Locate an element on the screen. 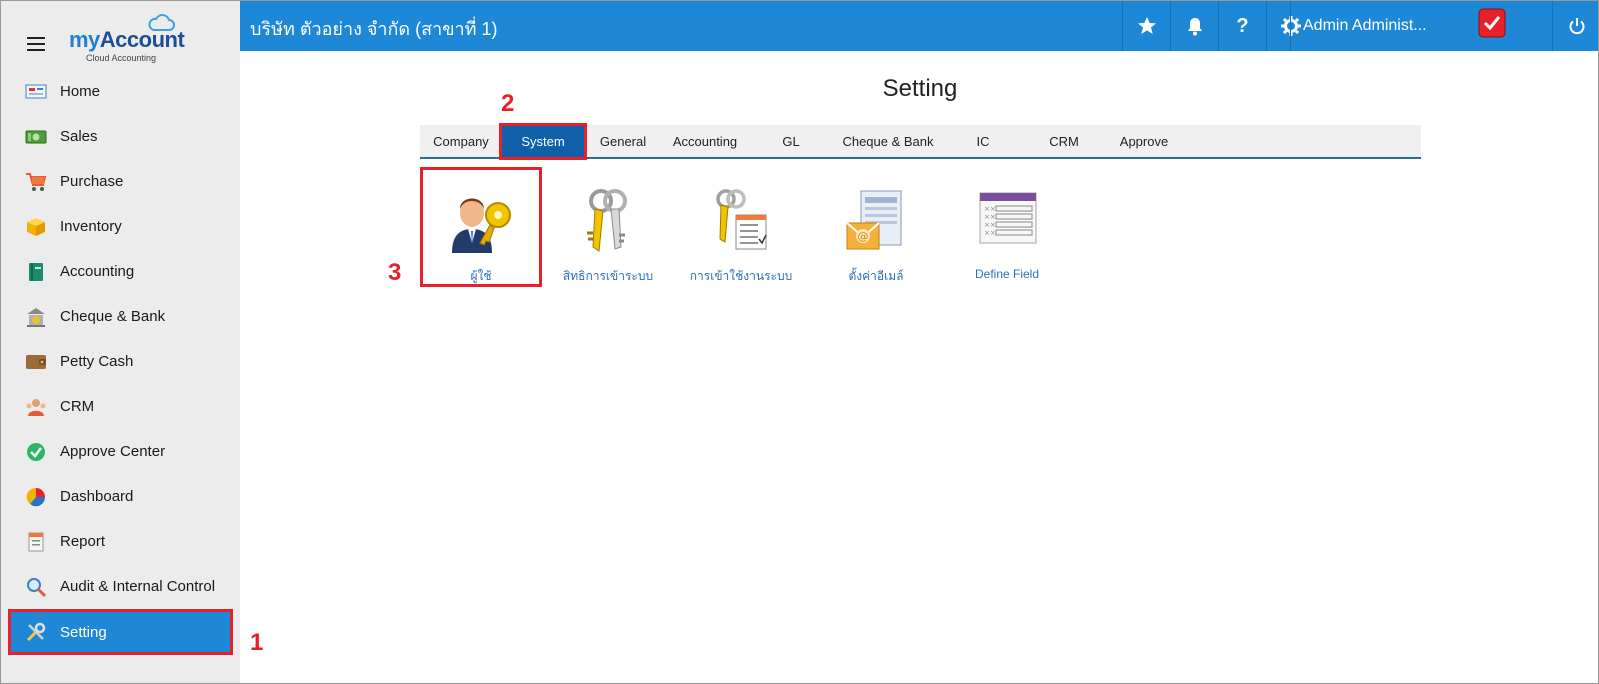 The image size is (1599, 684). logout-button is located at coordinates (1575, 26).